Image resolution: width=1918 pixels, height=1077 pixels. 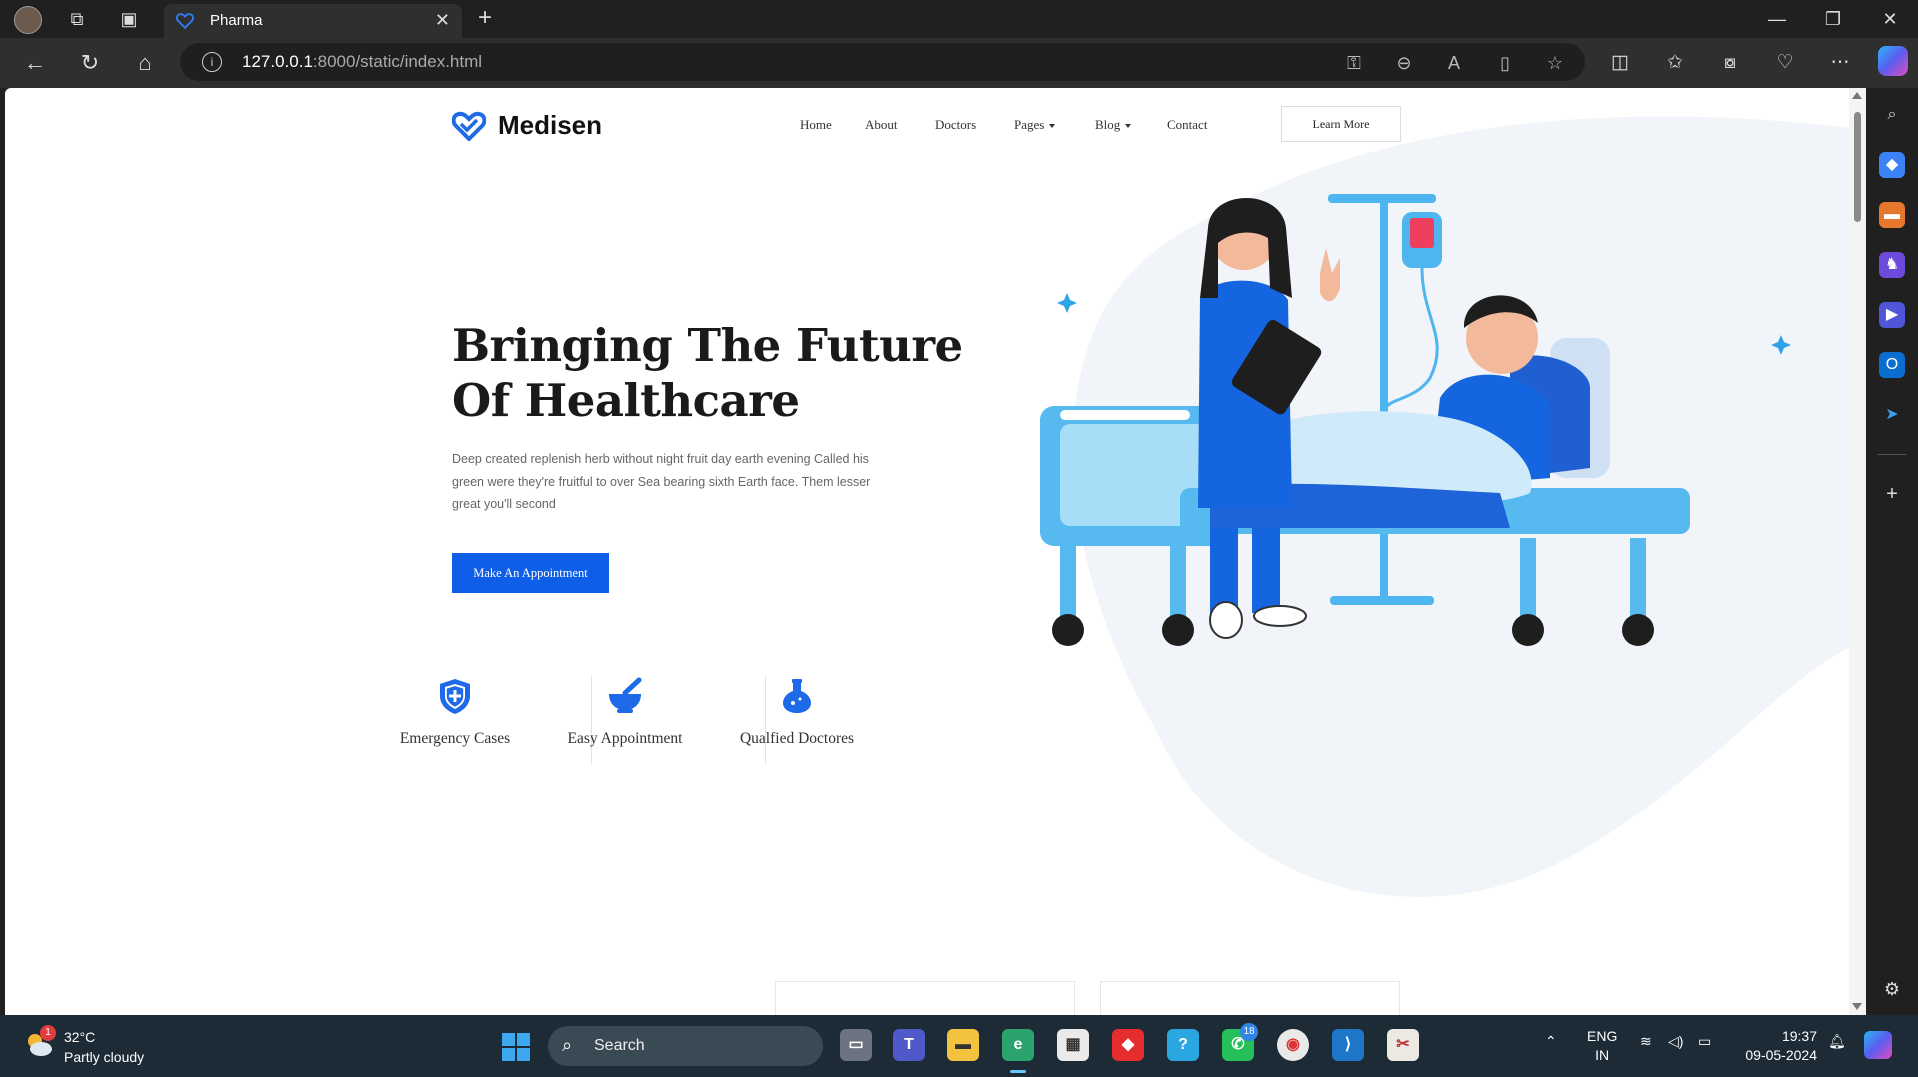 I want to click on sidebar-add-icon: +, so click(x=1892, y=494).